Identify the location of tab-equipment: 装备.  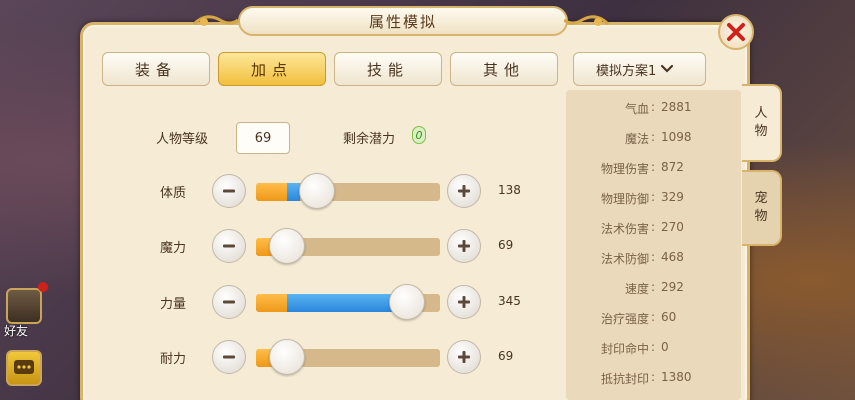
(156, 69).